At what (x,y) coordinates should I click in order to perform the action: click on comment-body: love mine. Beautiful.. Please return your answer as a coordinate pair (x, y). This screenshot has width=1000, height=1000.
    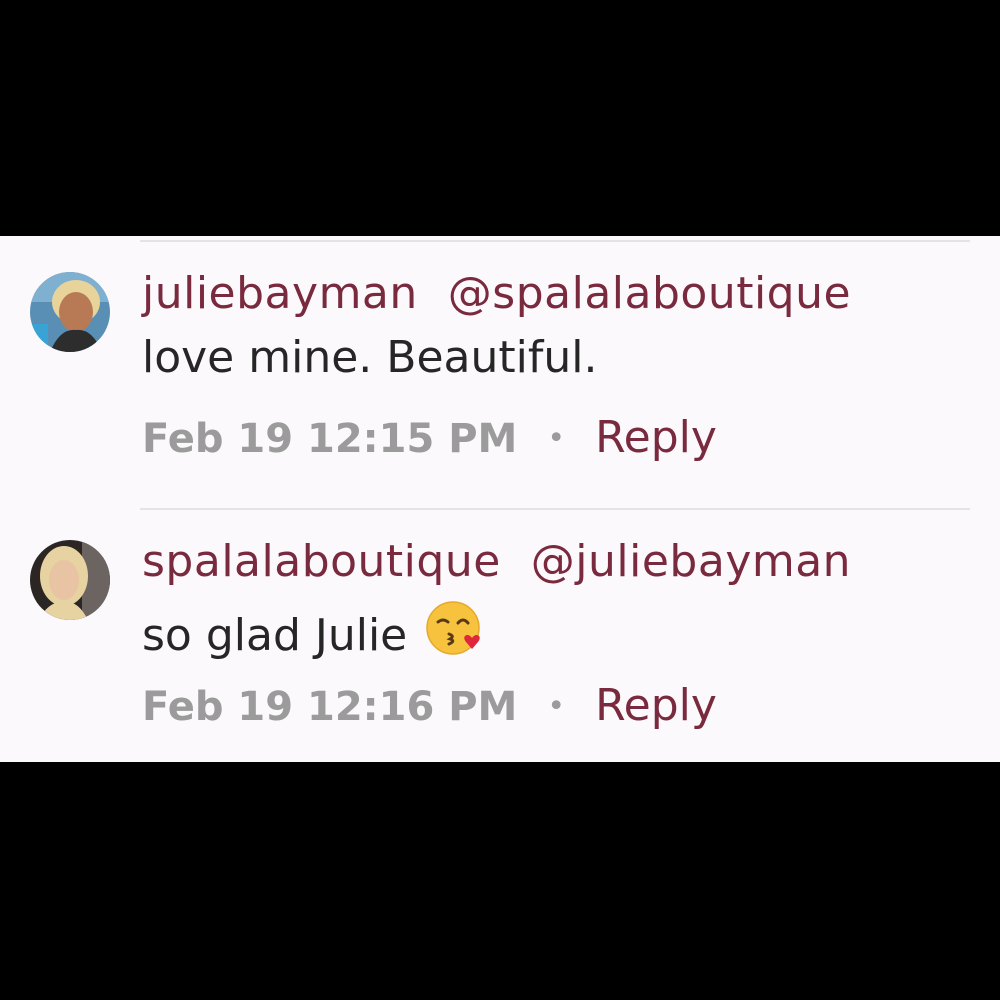
    Looking at the image, I should click on (370, 357).